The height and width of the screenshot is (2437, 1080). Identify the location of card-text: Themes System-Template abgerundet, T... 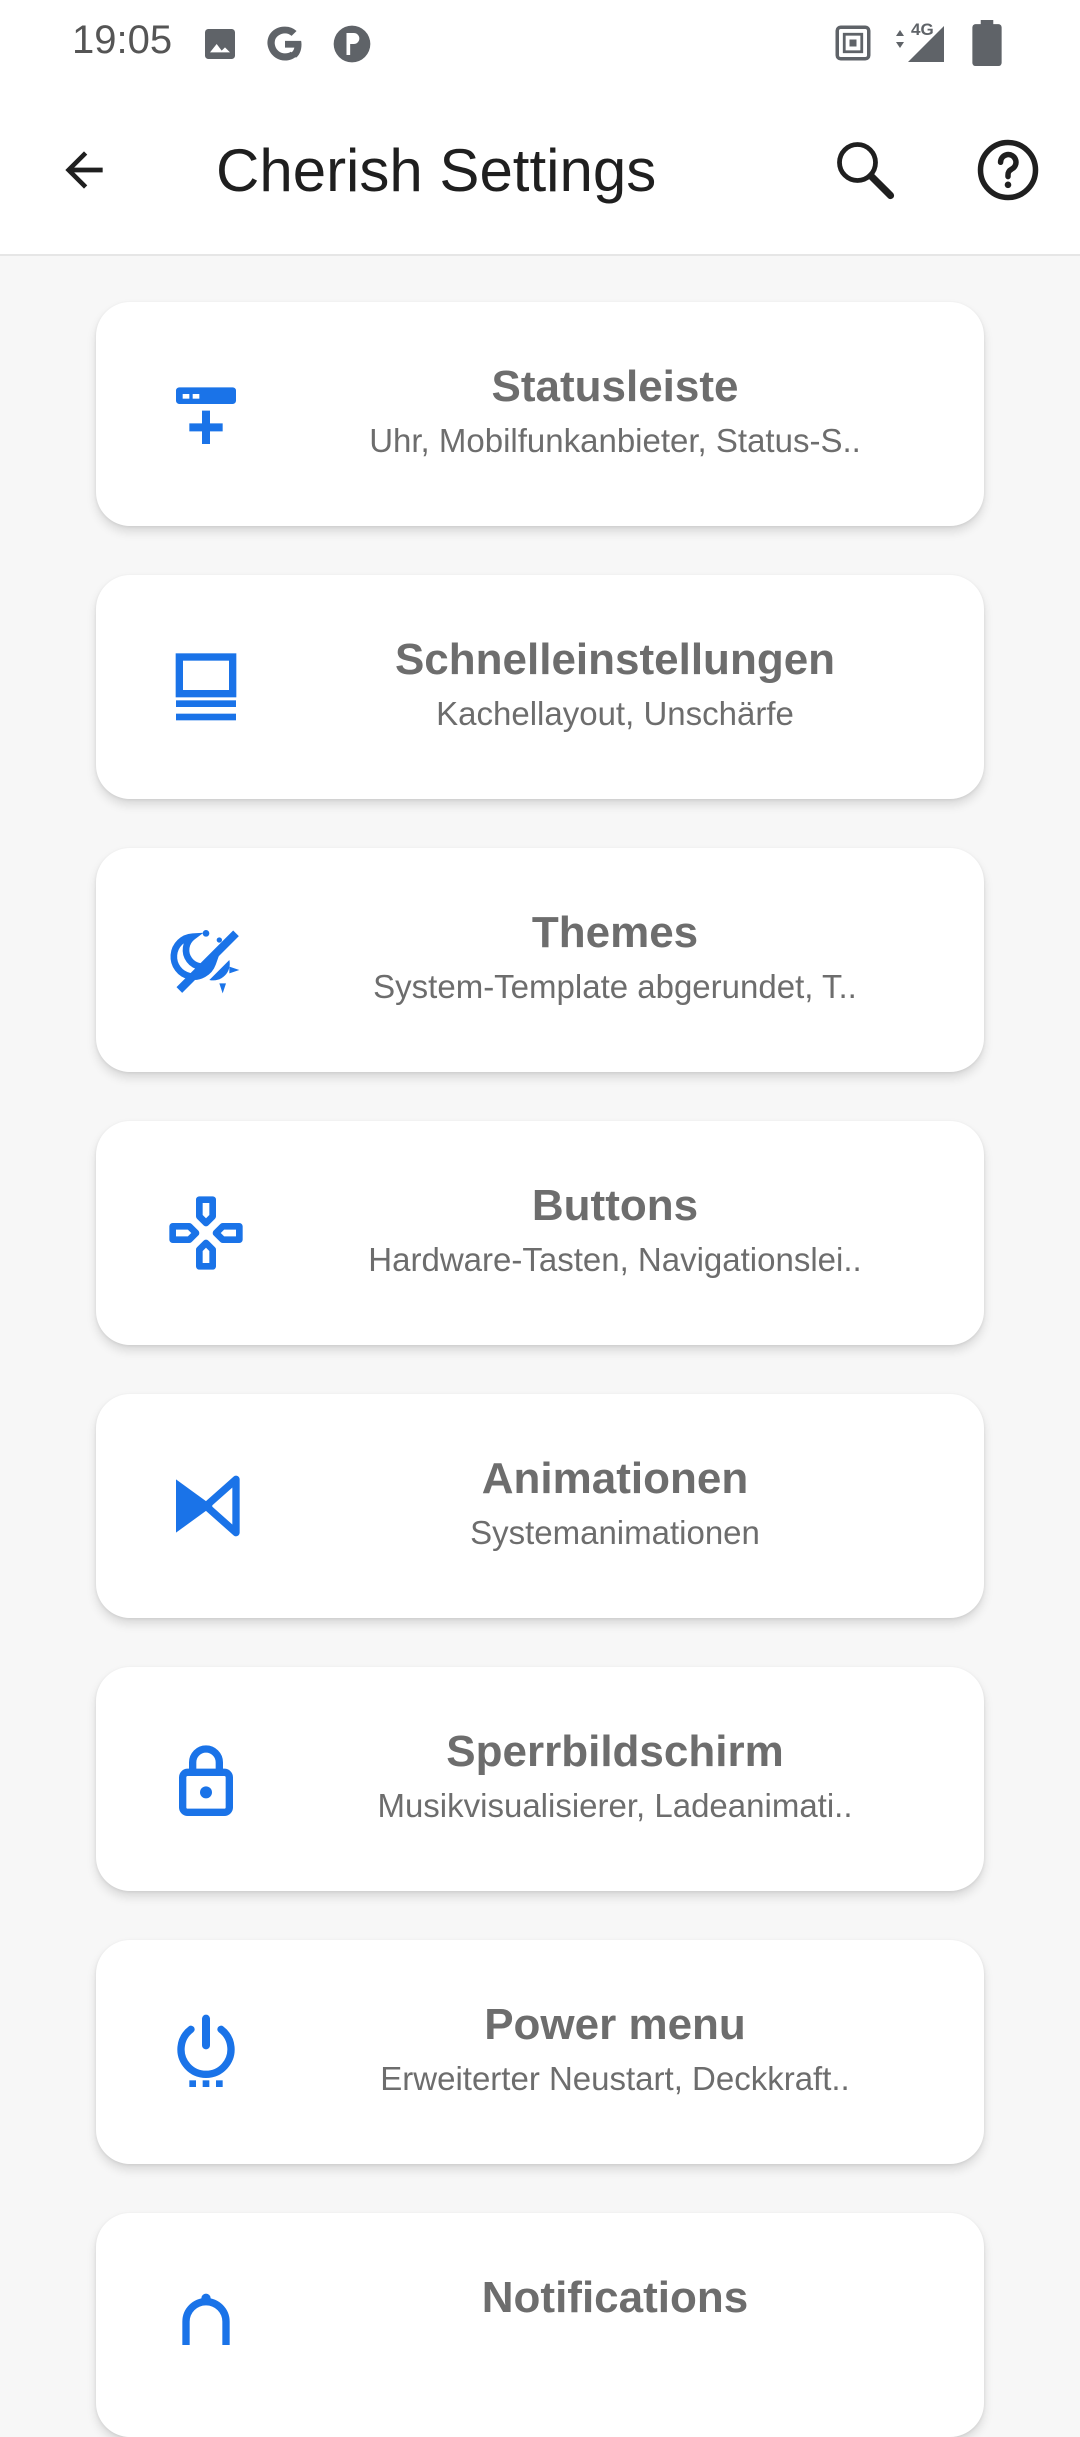
(615, 957).